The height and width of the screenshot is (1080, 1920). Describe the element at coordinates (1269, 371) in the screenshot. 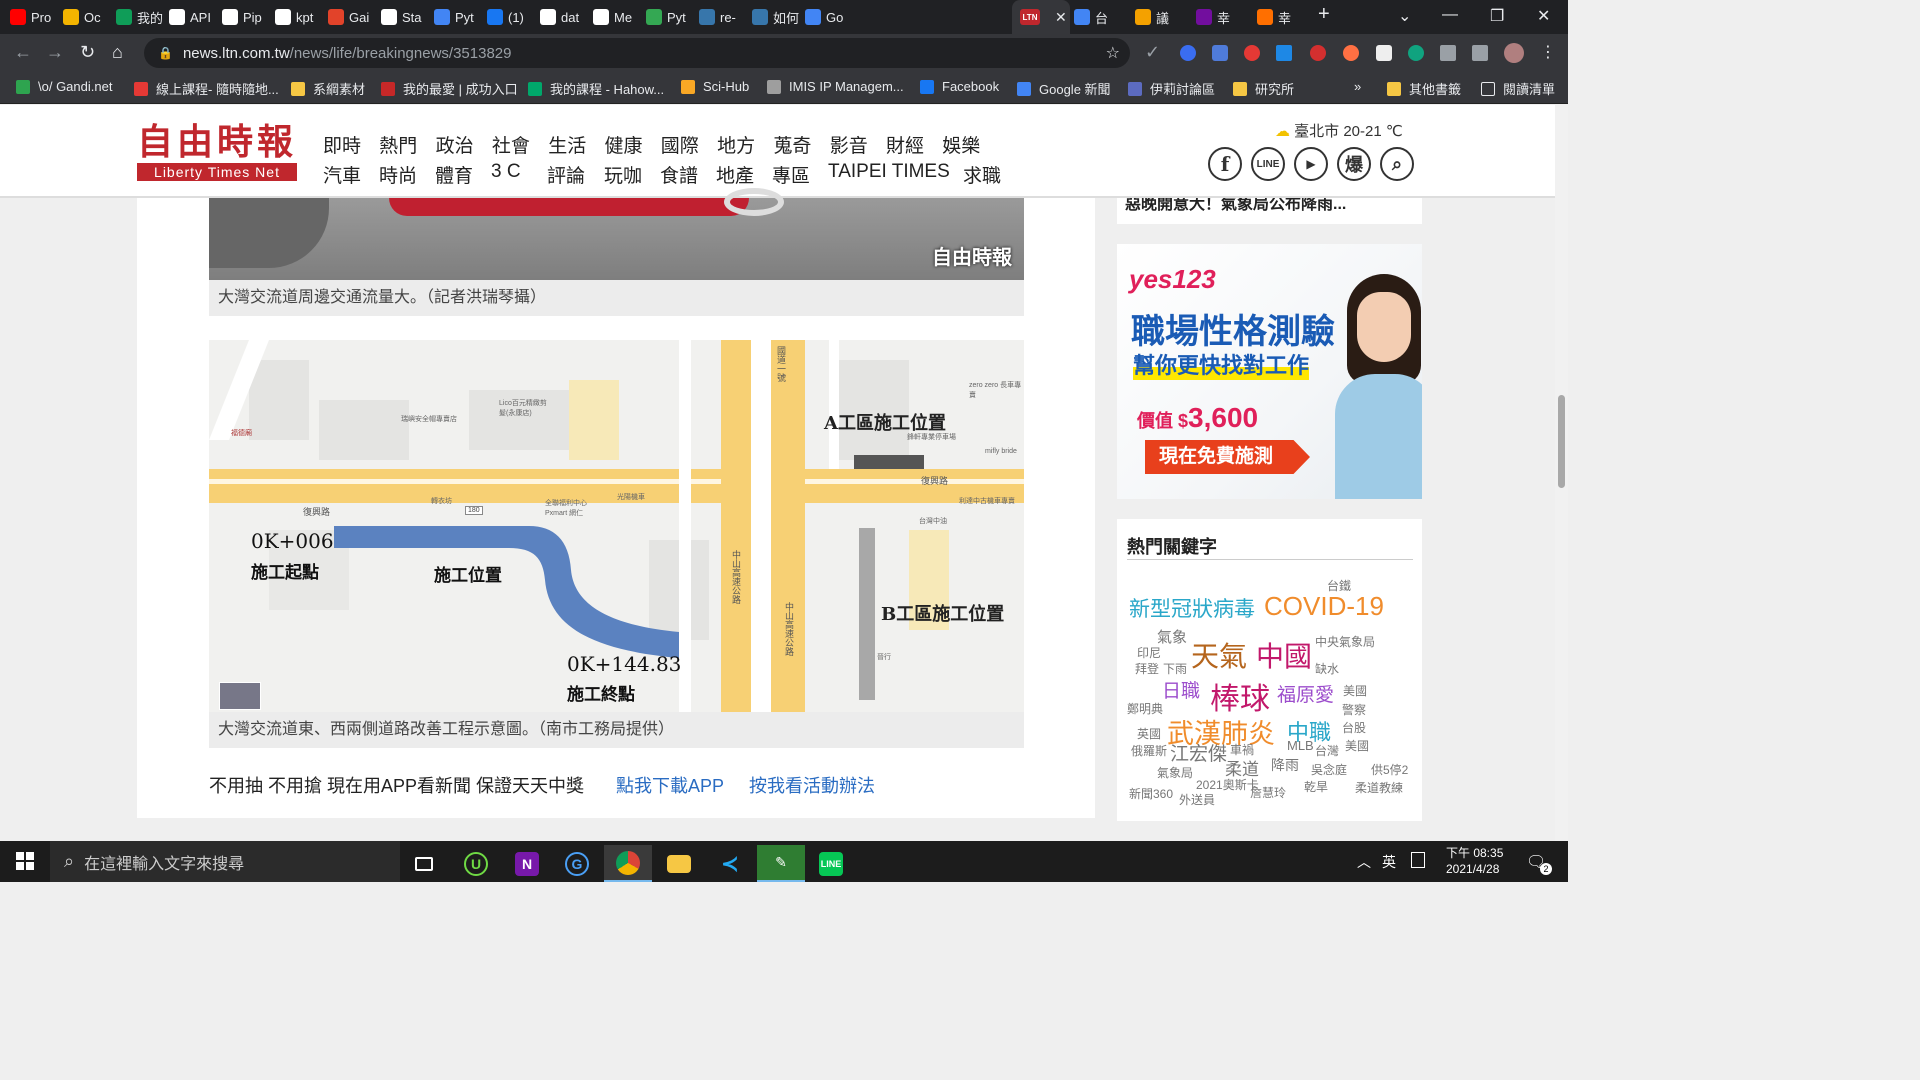

I see `yes123-ad-banner: yes123 職場性格測驗 幫你更快找對工作 價值 $3,600 現在免費施測` at that location.